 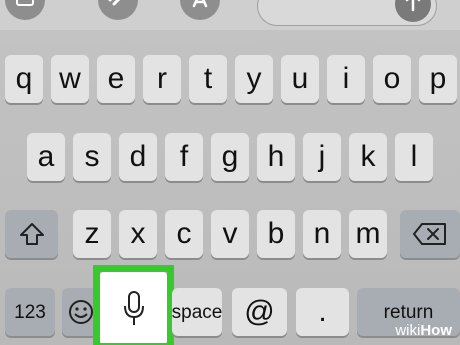 I want to click on key-label: x, so click(x=138, y=233).